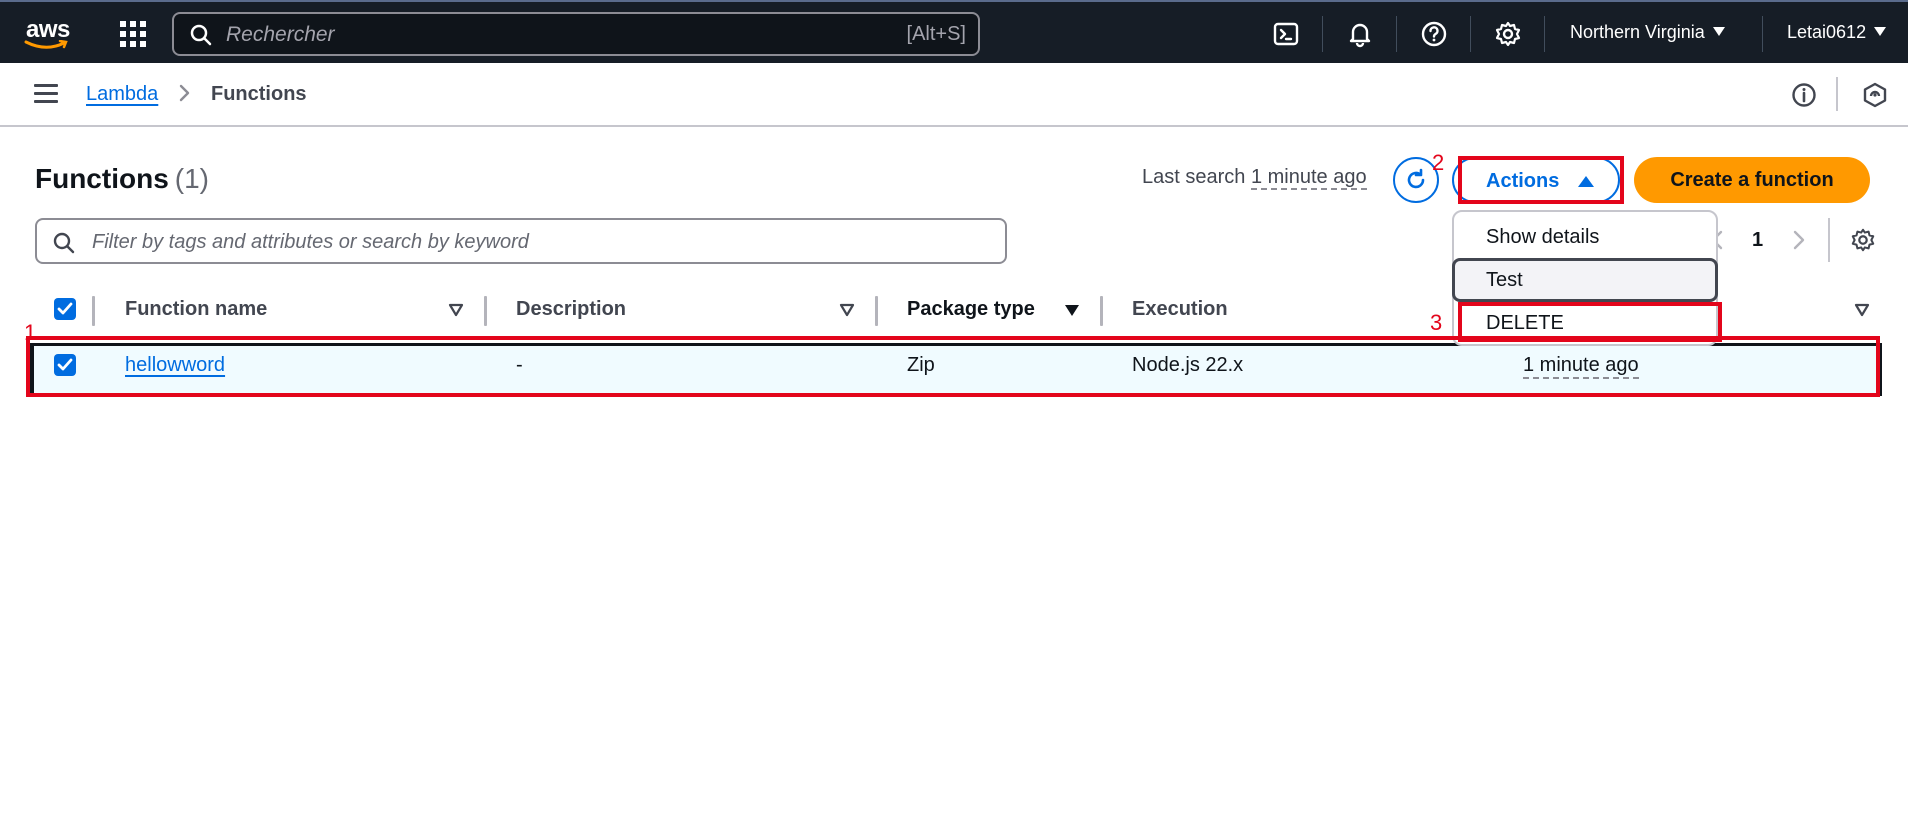 The width and height of the screenshot is (1908, 829). I want to click on menu-item-show-details: Show details, so click(1585, 238).